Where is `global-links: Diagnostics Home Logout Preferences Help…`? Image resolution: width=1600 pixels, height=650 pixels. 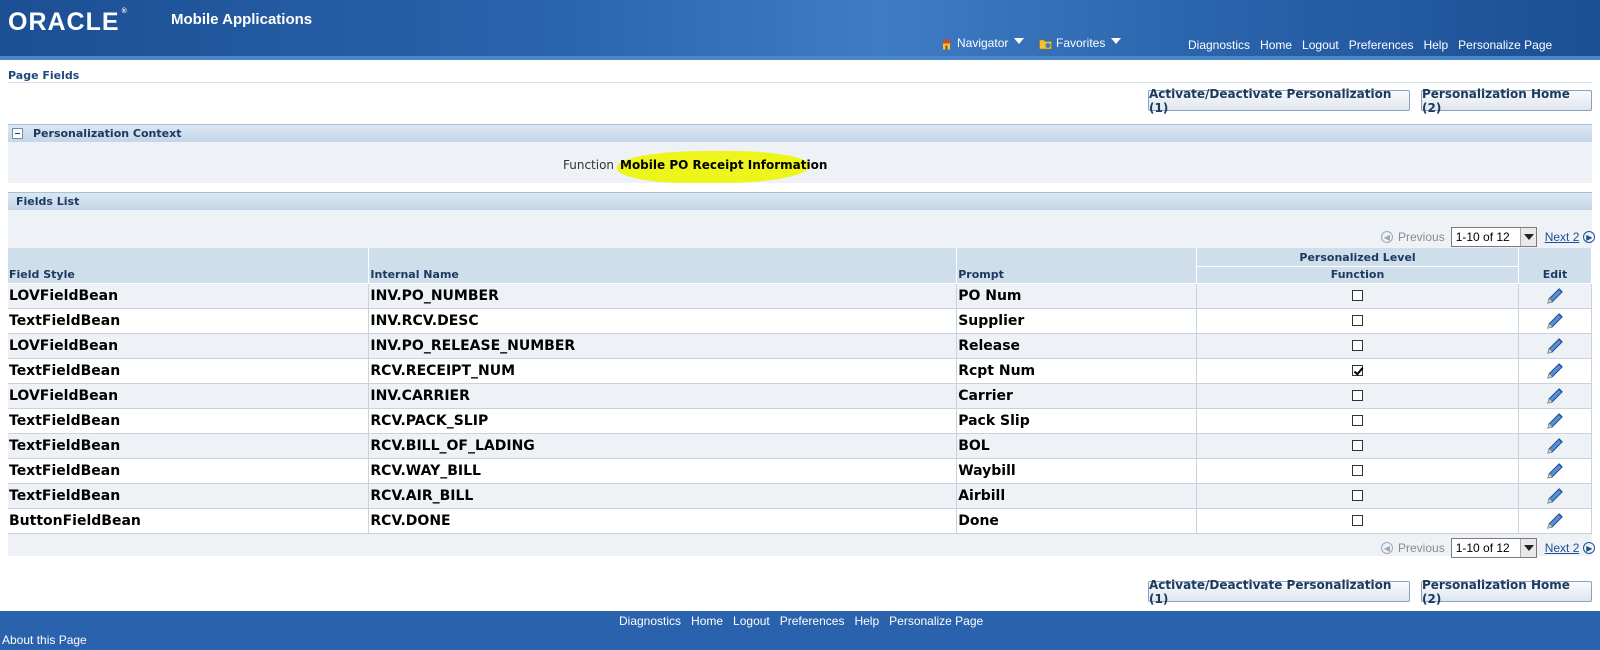
global-links: Diagnostics Home Logout Preferences Help… is located at coordinates (1370, 45).